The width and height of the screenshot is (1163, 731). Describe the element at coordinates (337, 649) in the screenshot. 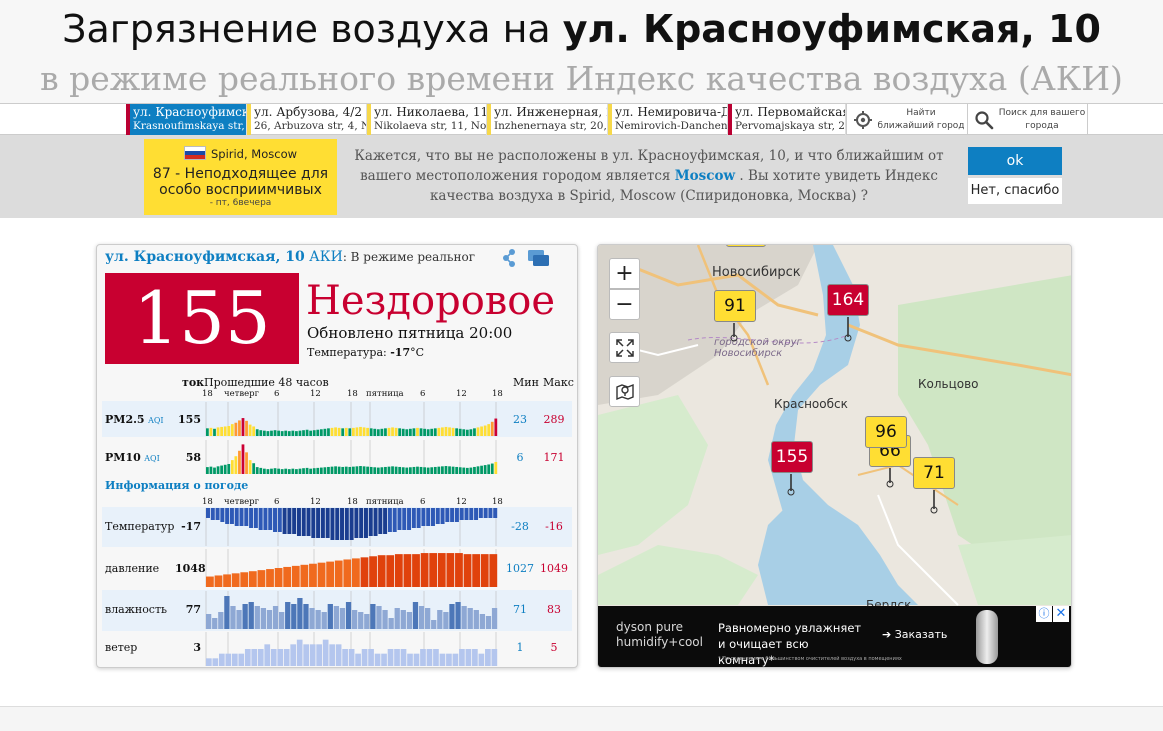

I see `row-wind: ветер 3 1 5` at that location.